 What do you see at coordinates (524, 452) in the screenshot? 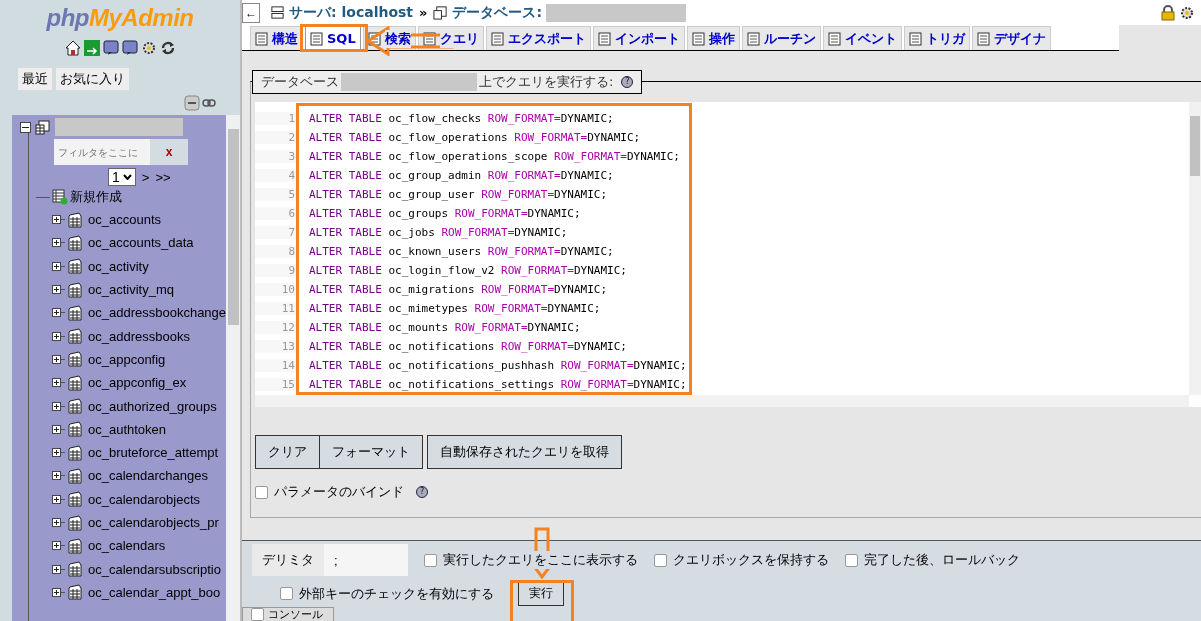
I see `autosave-button: 自動保存されたクエリを取得` at bounding box center [524, 452].